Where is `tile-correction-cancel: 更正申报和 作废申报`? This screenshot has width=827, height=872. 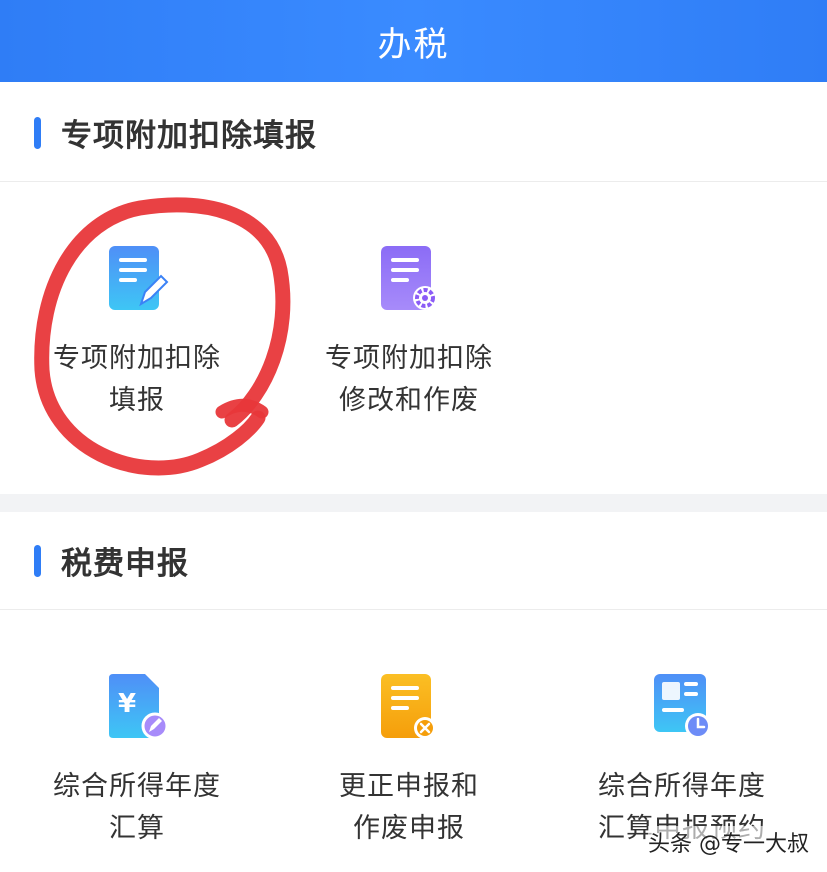
tile-correction-cancel: 更正申报和 作废申报 is located at coordinates (409, 761).